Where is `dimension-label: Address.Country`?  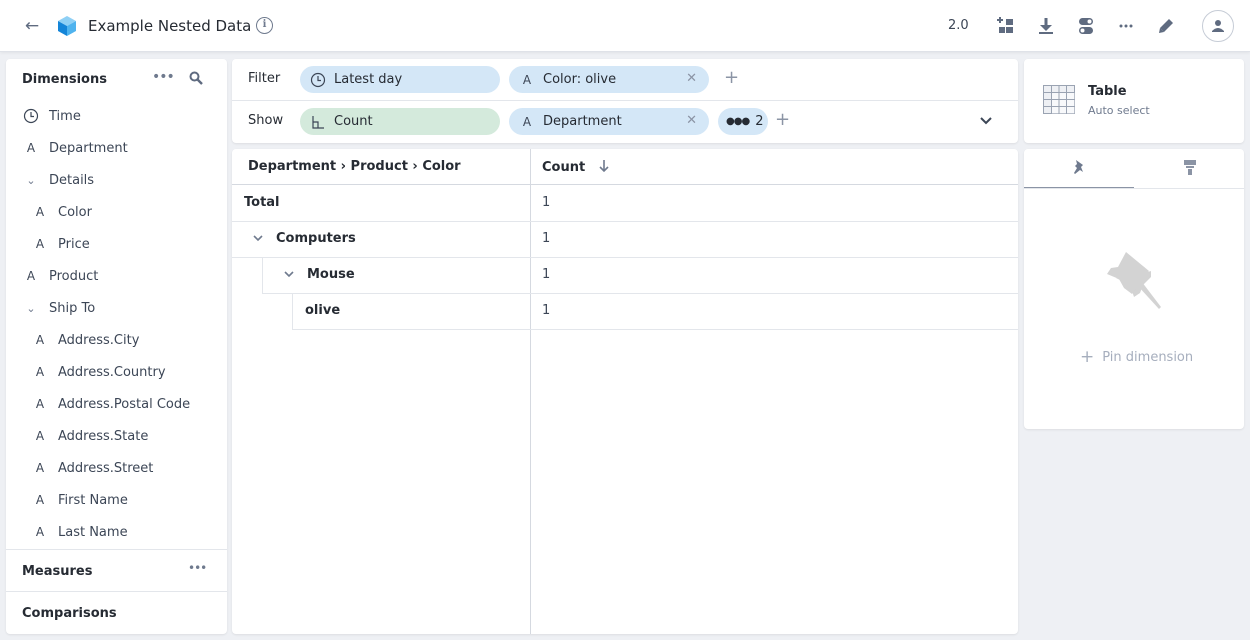
dimension-label: Address.Country is located at coordinates (112, 372).